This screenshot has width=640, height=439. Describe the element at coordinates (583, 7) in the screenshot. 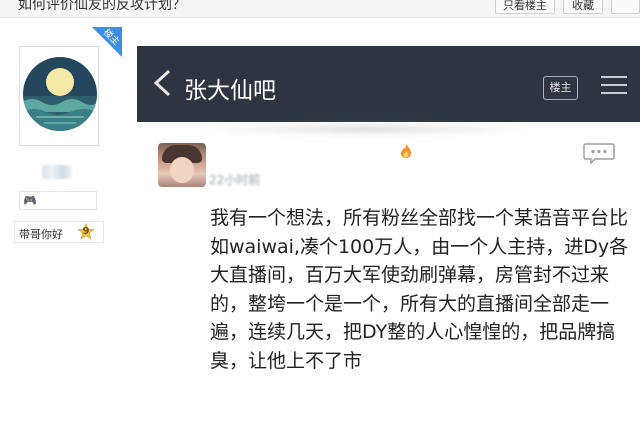

I see `favorite-button: 收藏` at that location.